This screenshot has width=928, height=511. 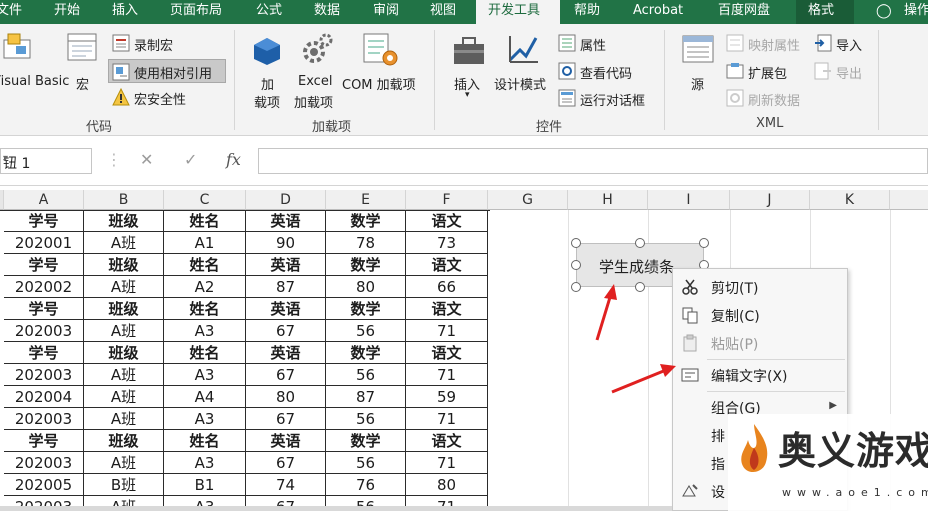 What do you see at coordinates (853, 450) in the screenshot?
I see `watermark-title: 奥义游戏网` at bounding box center [853, 450].